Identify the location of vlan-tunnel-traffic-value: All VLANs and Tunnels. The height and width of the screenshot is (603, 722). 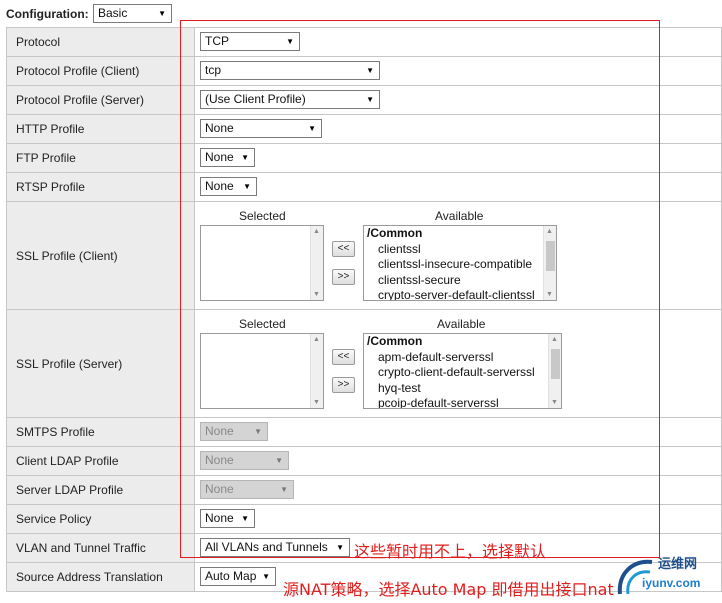
(266, 547).